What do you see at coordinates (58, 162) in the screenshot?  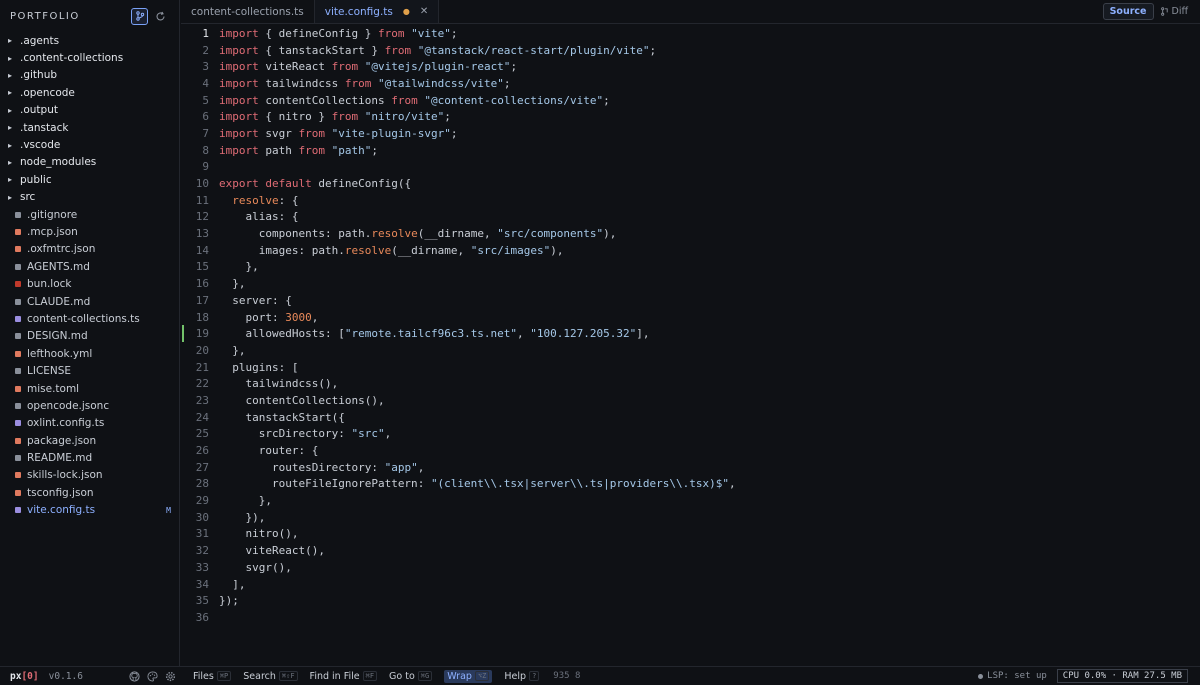 I see `tree-item-label: node_modules` at bounding box center [58, 162].